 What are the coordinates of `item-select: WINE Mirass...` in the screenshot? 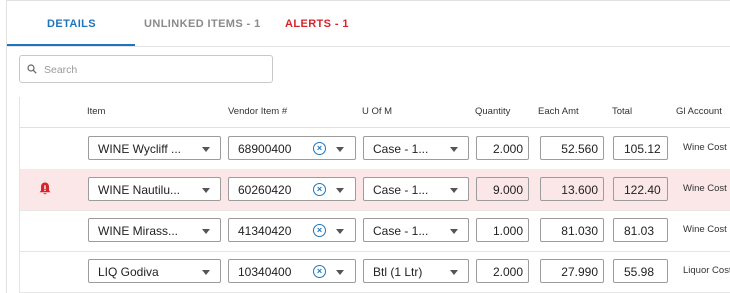 It's located at (154, 230).